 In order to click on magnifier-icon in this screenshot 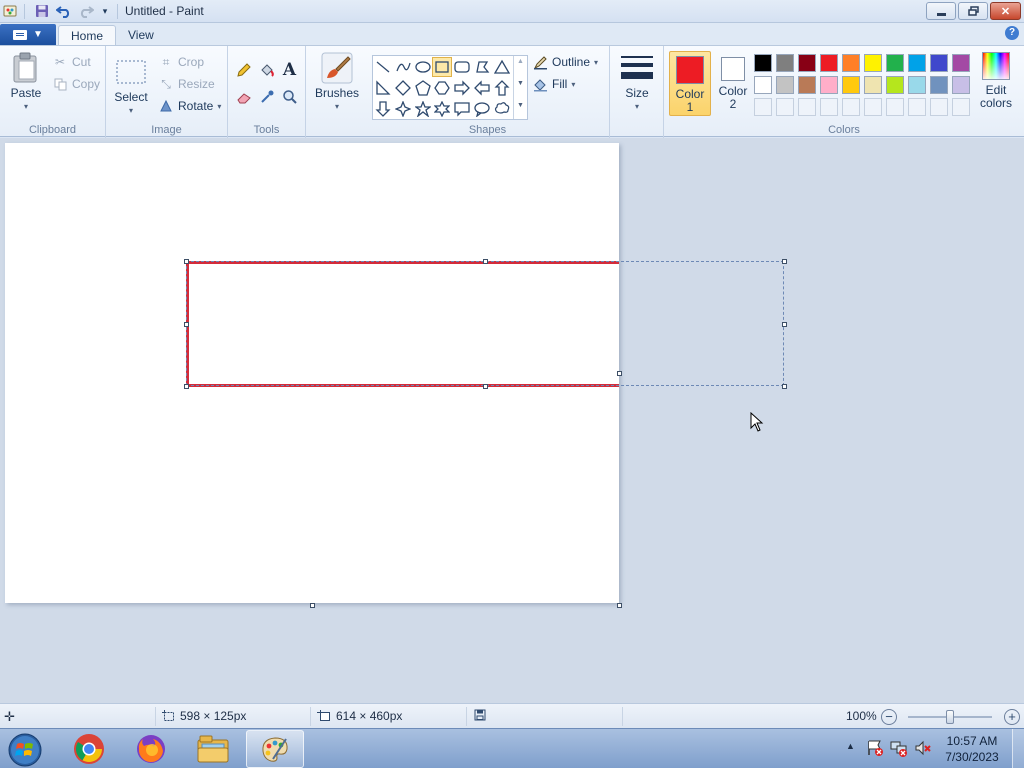, I will do `click(289, 96)`.